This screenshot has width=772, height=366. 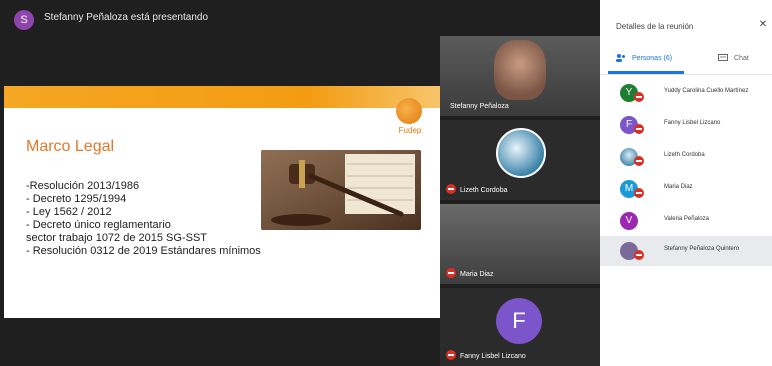 I want to click on people-icon, so click(x=620, y=58).